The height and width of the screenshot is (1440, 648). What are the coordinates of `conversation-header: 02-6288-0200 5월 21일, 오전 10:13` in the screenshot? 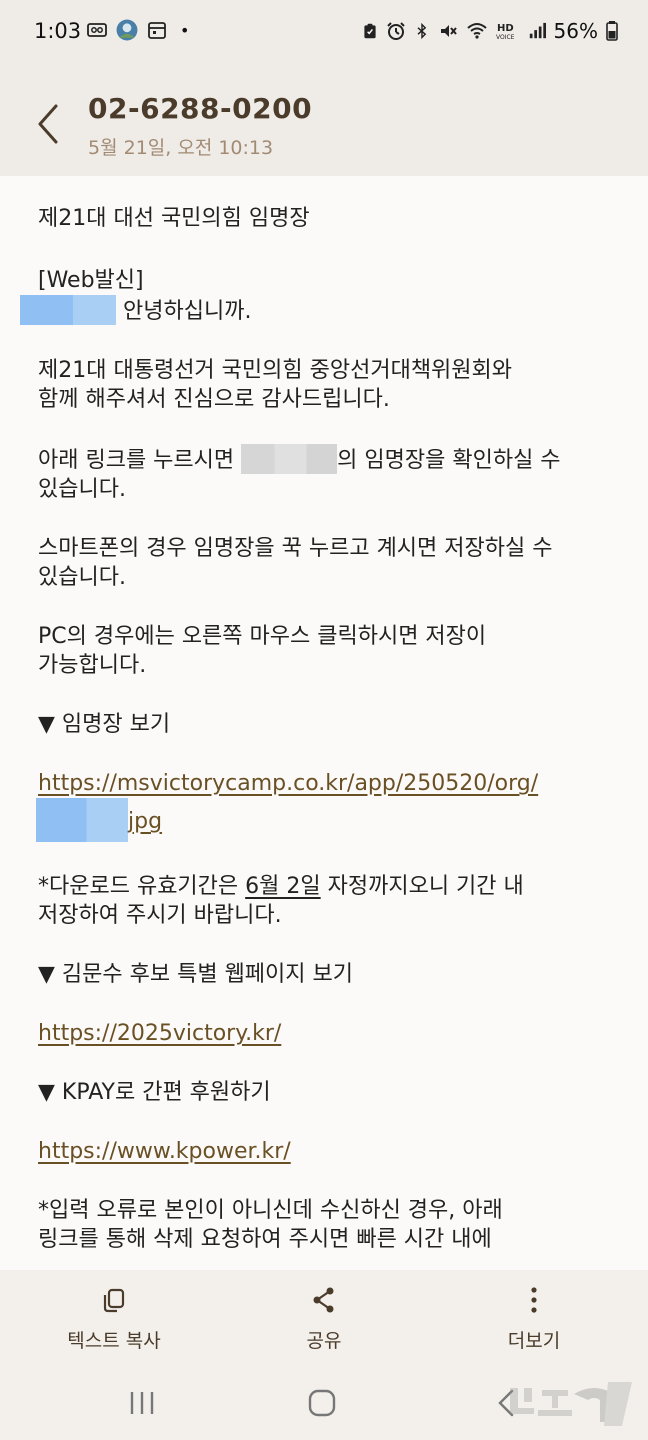 It's located at (324, 119).